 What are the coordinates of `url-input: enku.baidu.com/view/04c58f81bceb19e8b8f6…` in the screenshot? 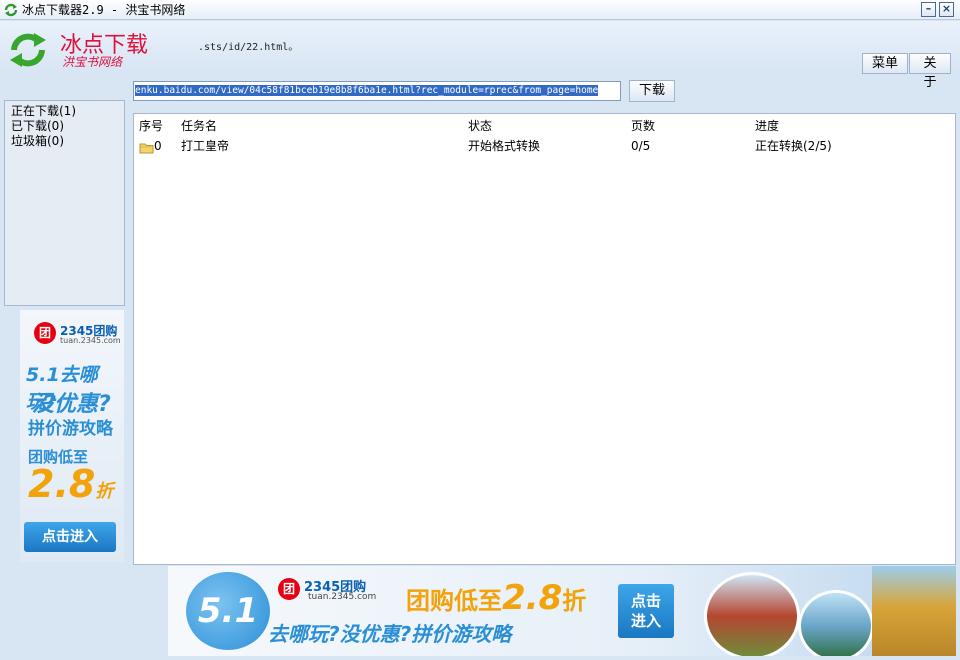 It's located at (377, 91).